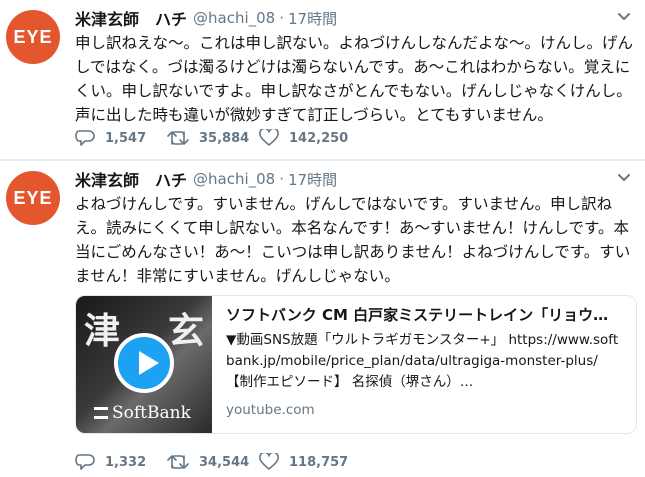 This screenshot has height=477, width=645. I want to click on retweet-count: 34,544, so click(224, 462).